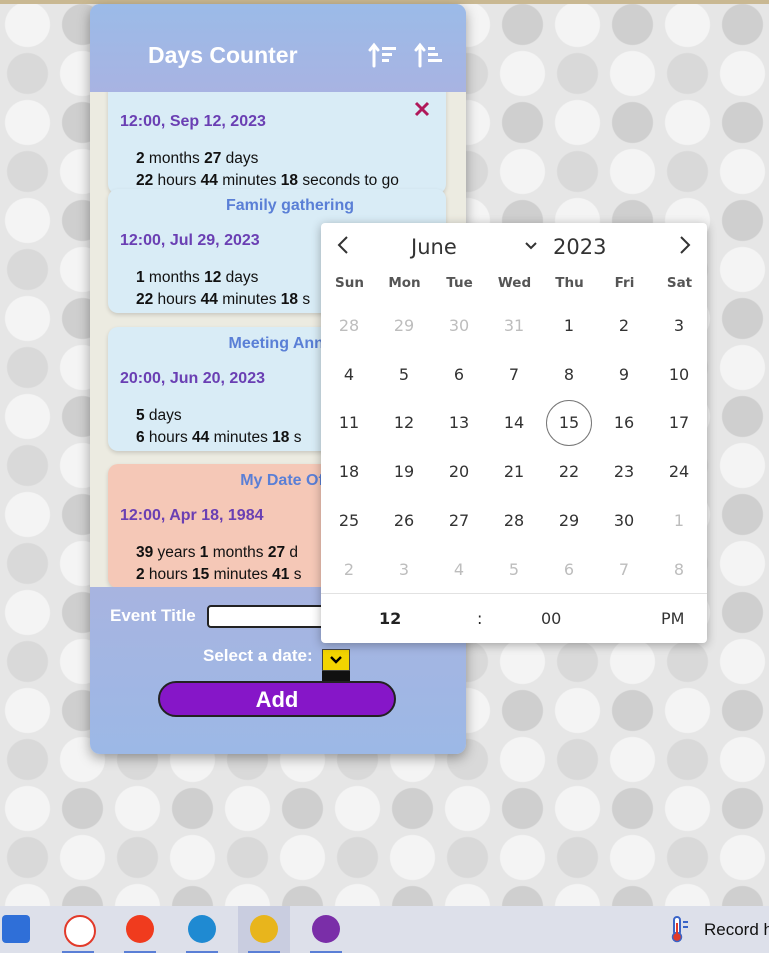  I want to click on app-title: Days Counter, so click(223, 55).